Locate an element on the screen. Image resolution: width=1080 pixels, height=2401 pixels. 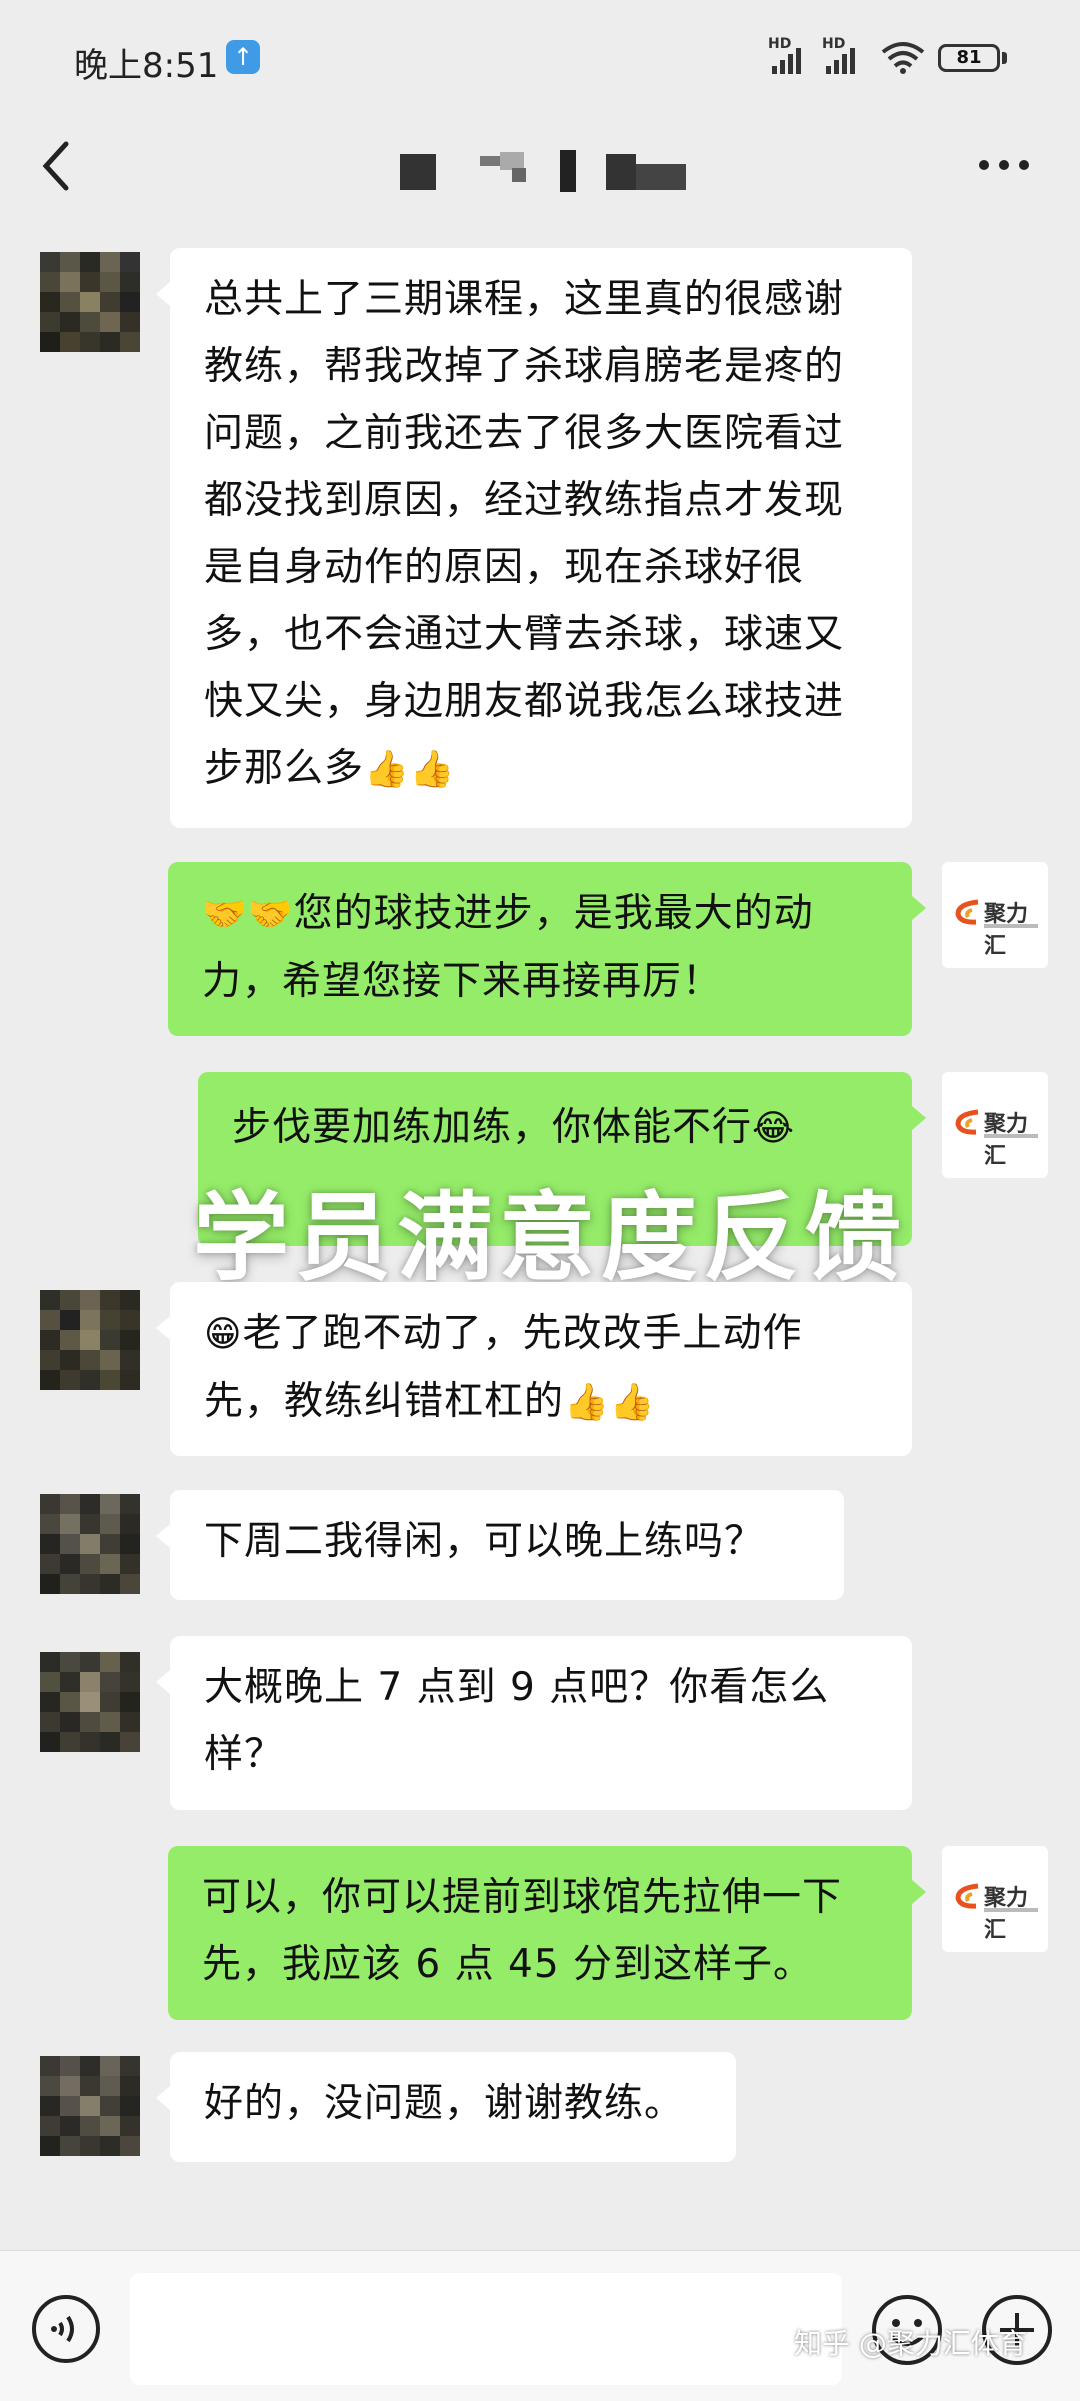
message-text: 大概晚上 7 点到 9 点吧？你看怎么样？ is located at coordinates (517, 1721).